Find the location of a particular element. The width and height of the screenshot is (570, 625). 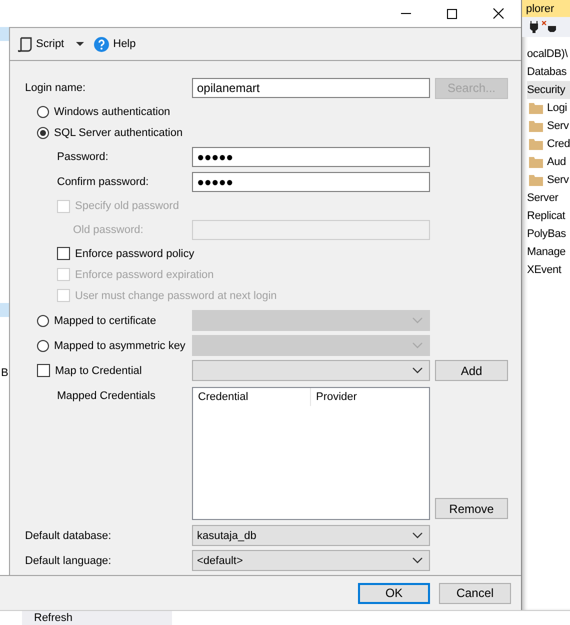

help-button: Help is located at coordinates (115, 44).